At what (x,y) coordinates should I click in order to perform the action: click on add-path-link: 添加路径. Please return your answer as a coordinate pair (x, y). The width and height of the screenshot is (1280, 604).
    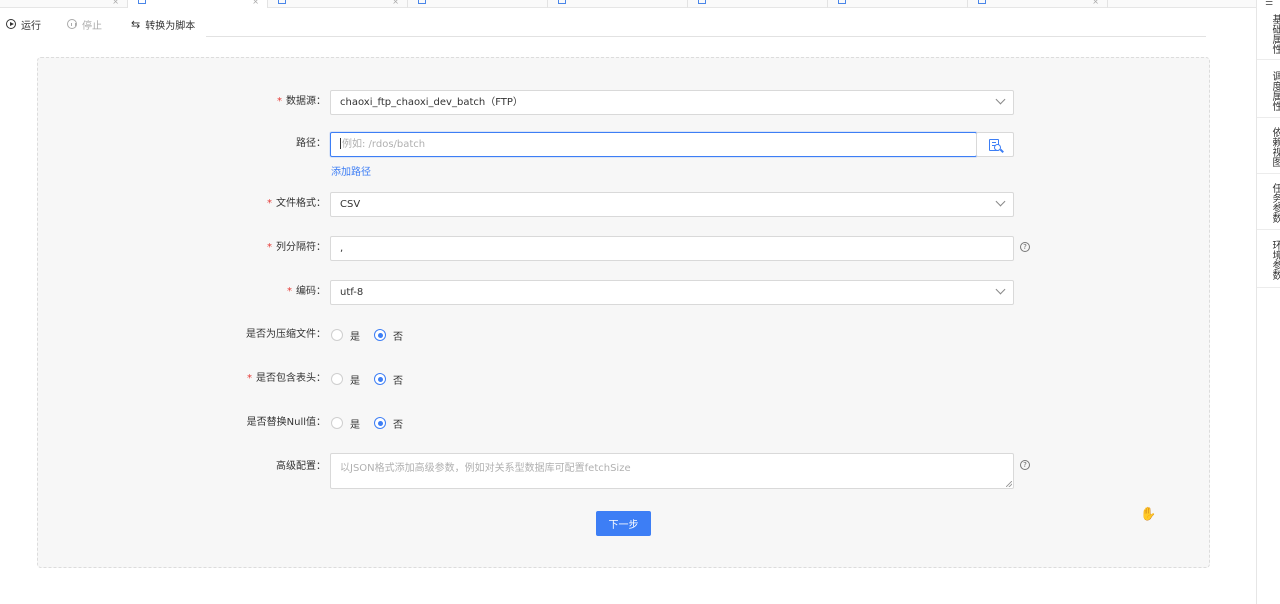
    Looking at the image, I should click on (351, 170).